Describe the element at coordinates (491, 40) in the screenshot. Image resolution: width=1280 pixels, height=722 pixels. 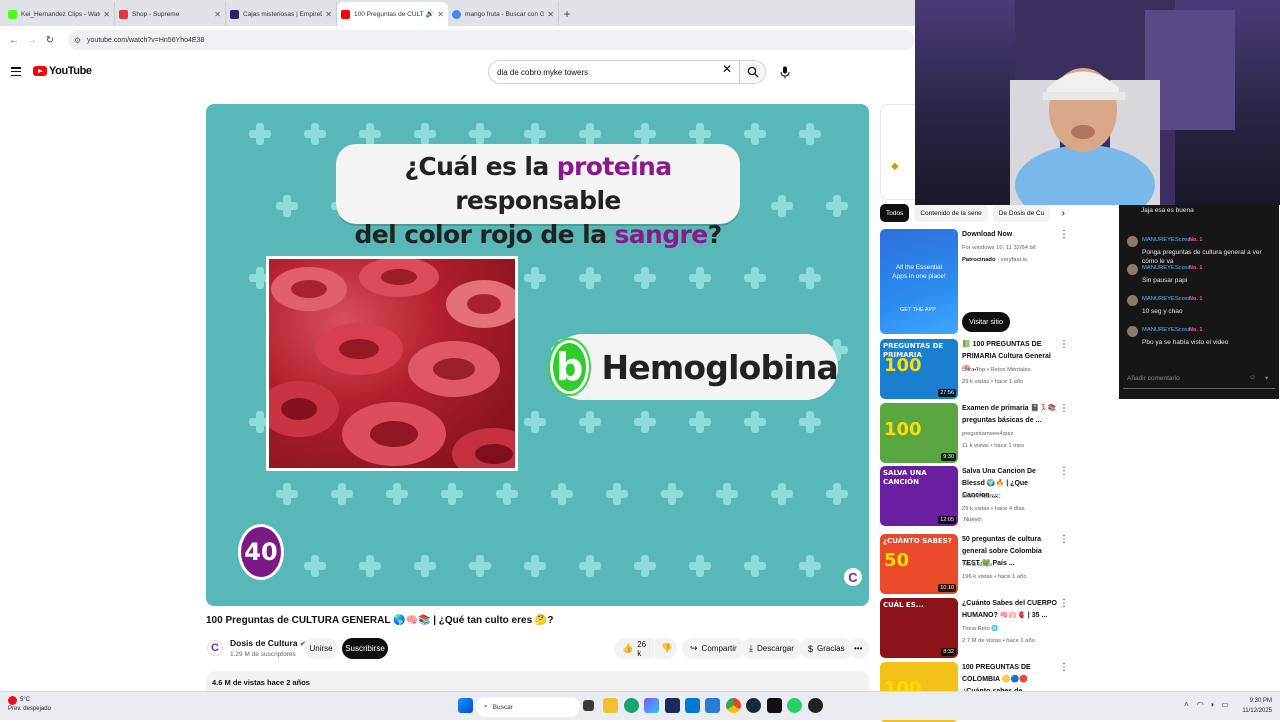
I see `url-input: ⚙ youtube.com/watch?v=Hn56Yho4E38` at that location.